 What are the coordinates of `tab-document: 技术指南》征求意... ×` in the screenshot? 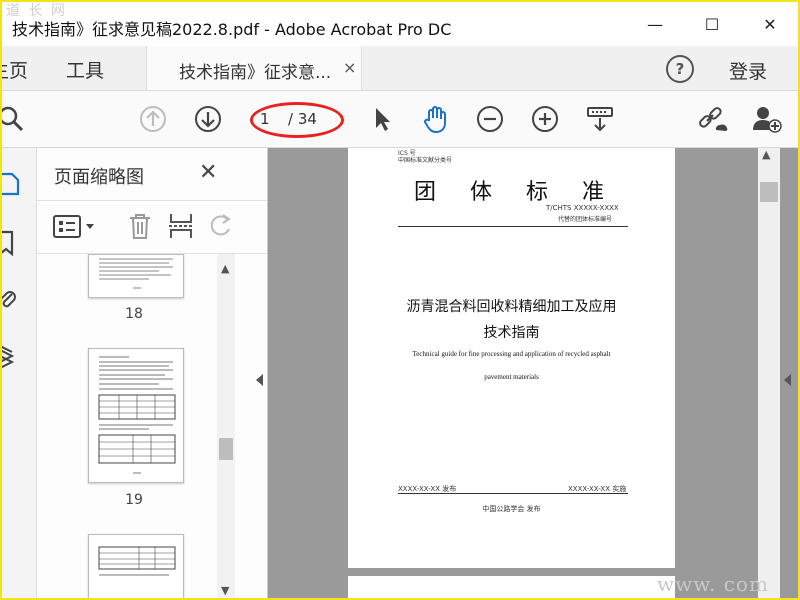 It's located at (254, 68).